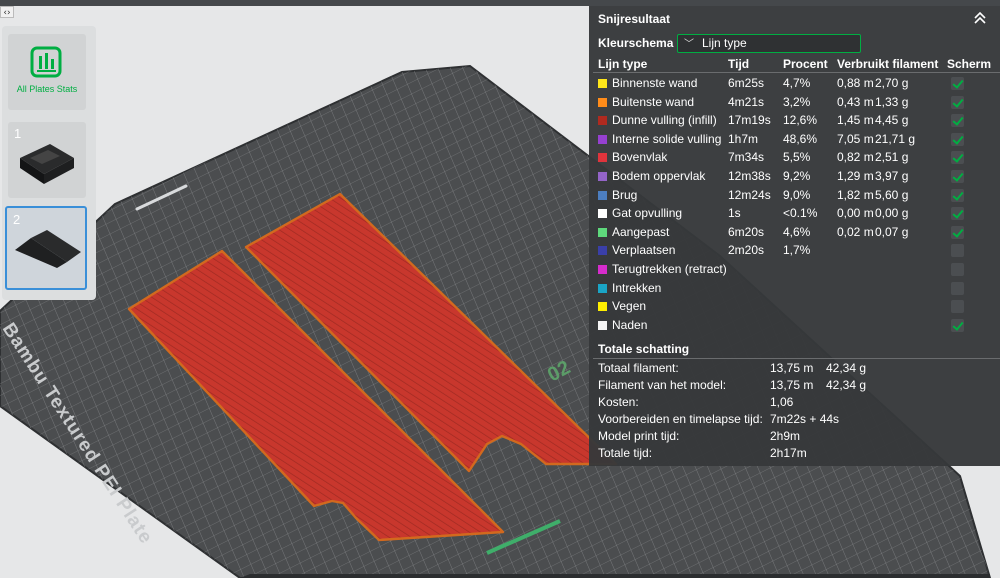  What do you see at coordinates (636, 43) in the screenshot?
I see `color-scheme-label: Kleurschema` at bounding box center [636, 43].